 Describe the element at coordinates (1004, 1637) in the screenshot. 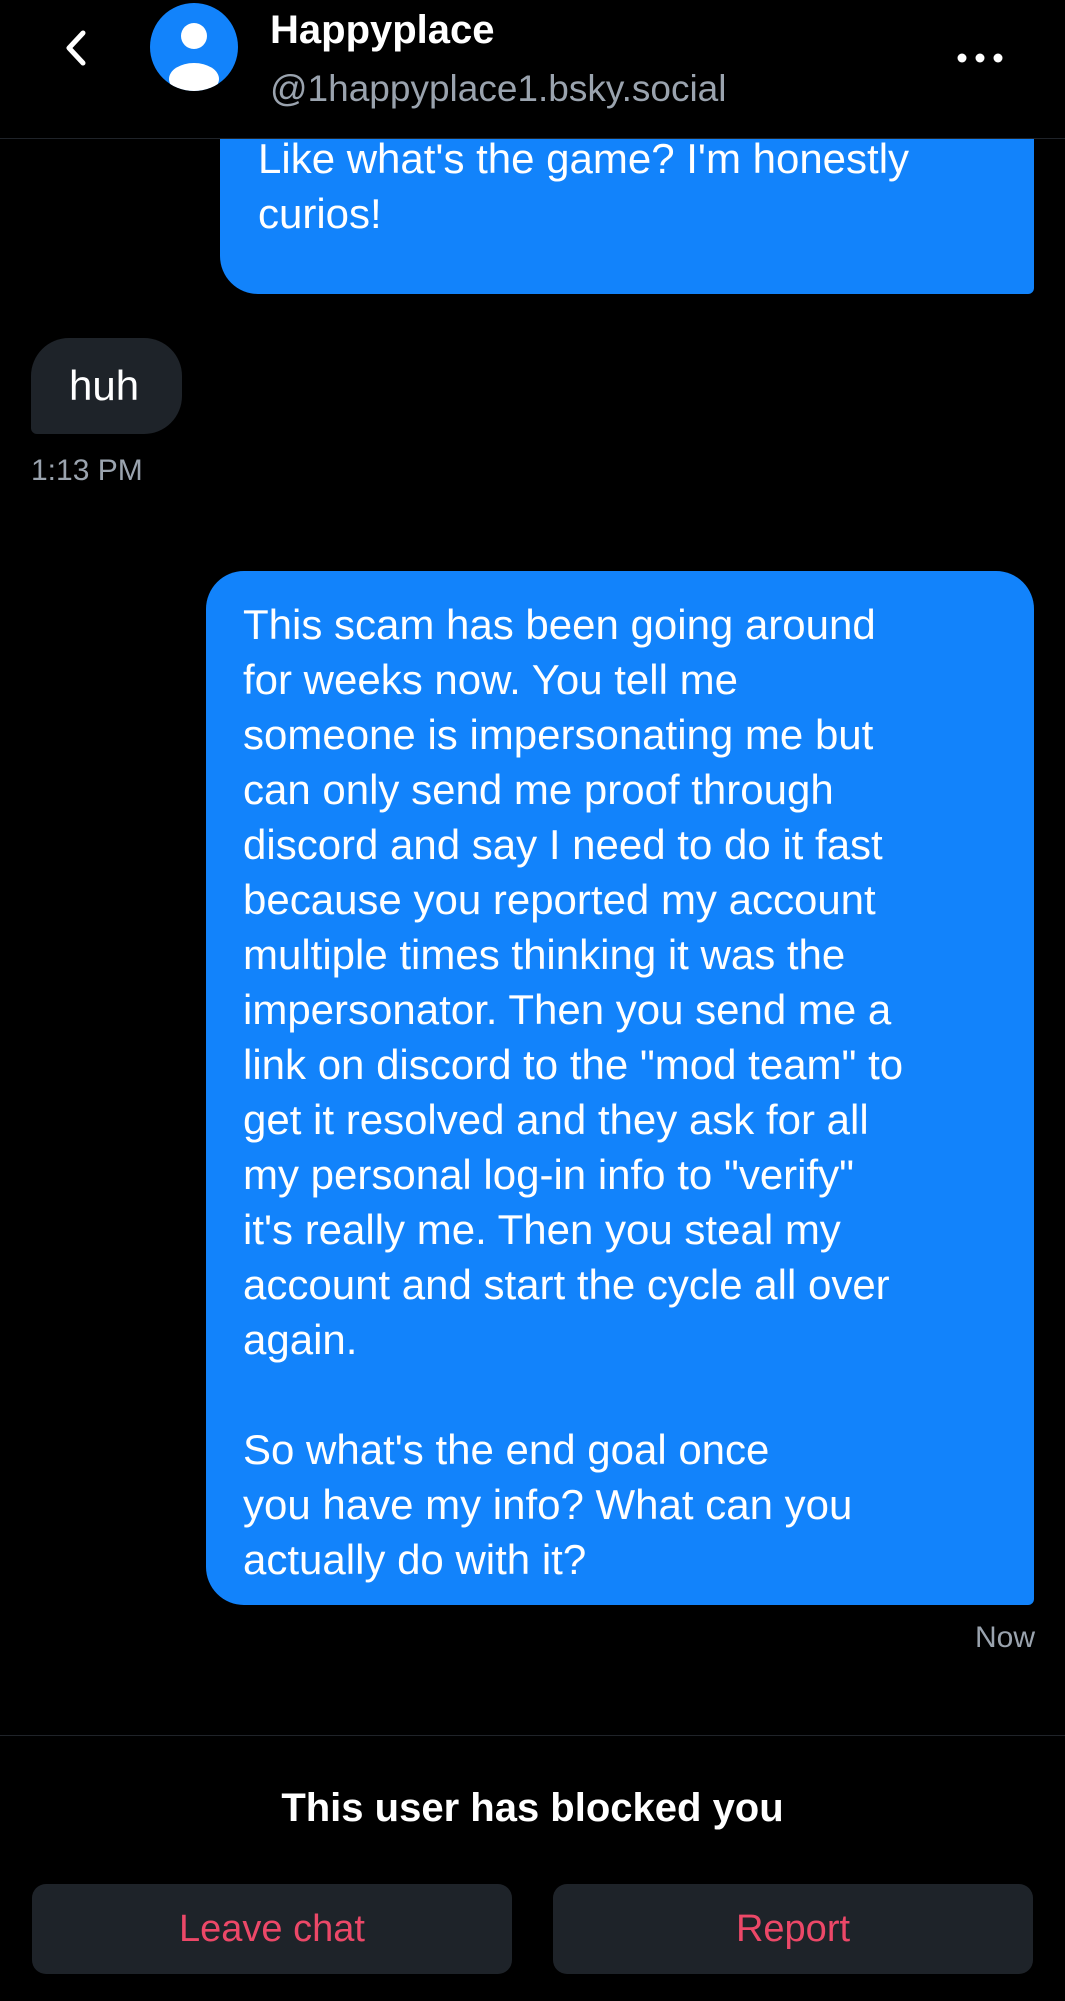

I see `message-timestamp: Now` at that location.